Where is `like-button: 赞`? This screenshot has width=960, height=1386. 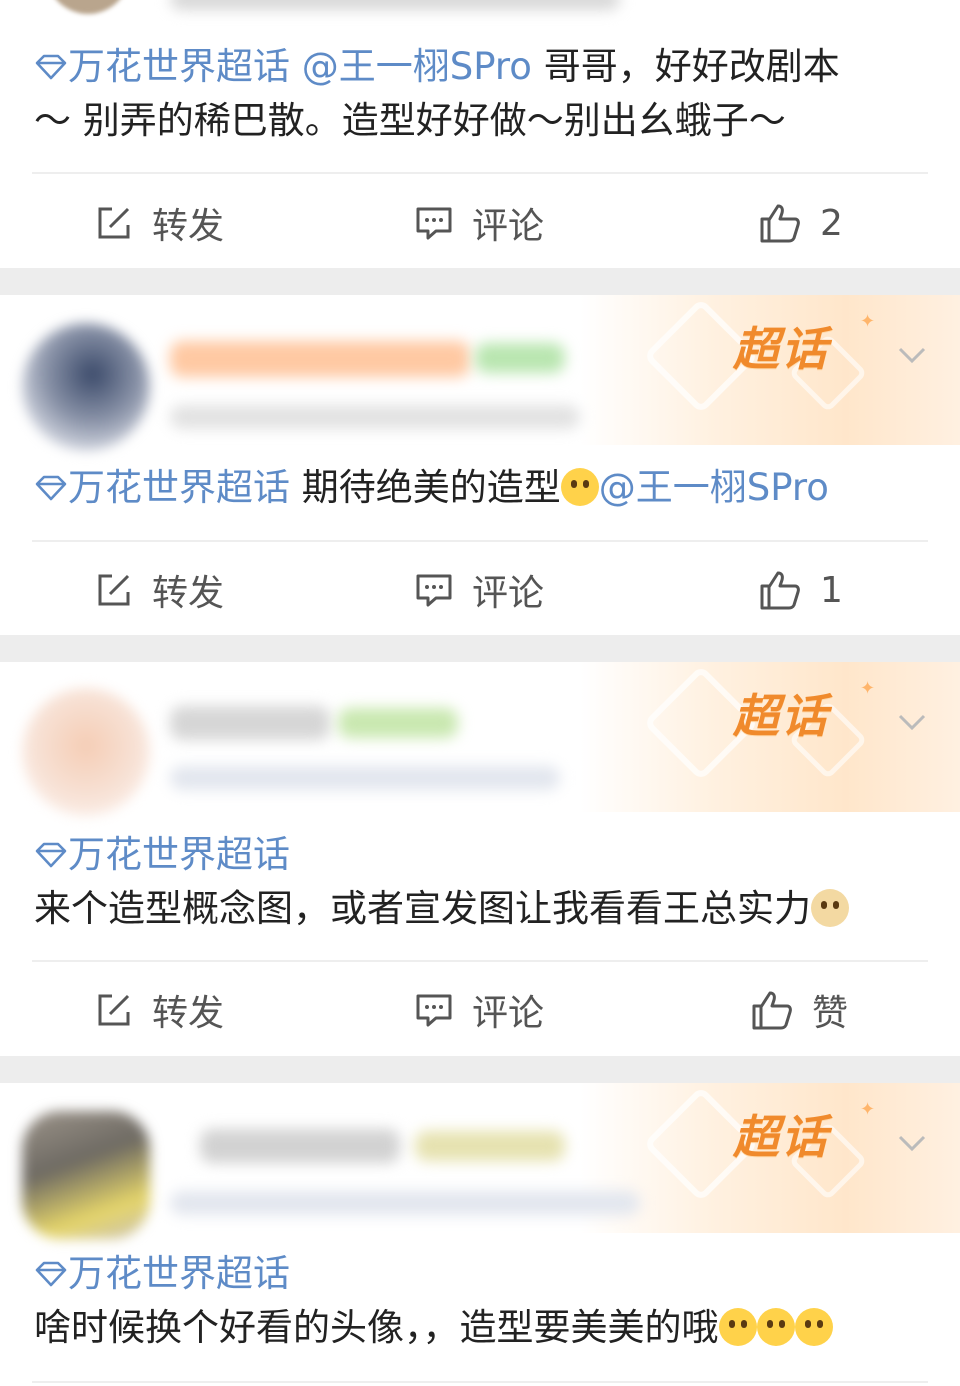 like-button: 赞 is located at coordinates (799, 1010).